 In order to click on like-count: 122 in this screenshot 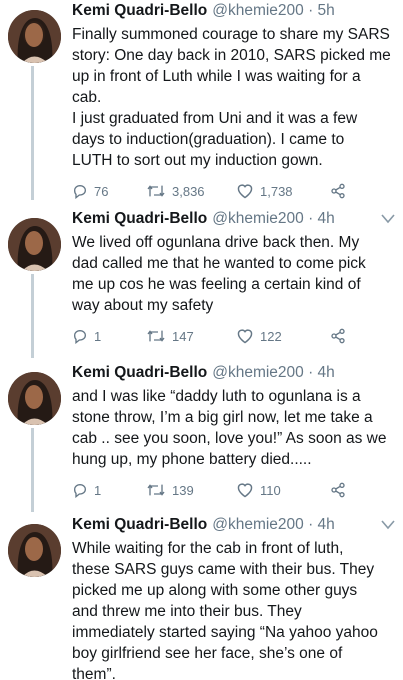, I will do `click(271, 336)`.